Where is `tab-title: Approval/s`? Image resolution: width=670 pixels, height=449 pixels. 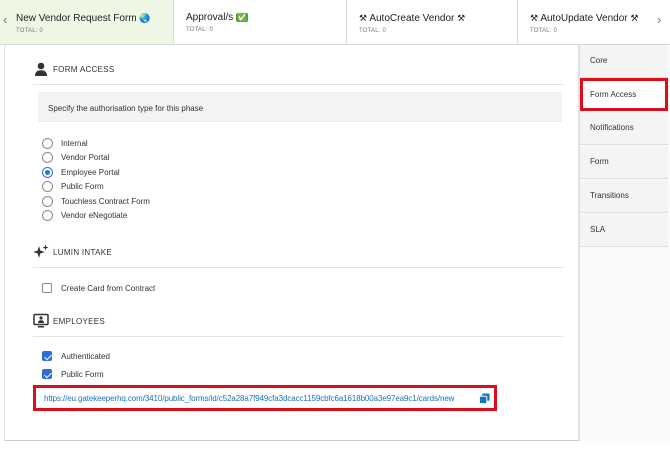
tab-title: Approval/s is located at coordinates (210, 17).